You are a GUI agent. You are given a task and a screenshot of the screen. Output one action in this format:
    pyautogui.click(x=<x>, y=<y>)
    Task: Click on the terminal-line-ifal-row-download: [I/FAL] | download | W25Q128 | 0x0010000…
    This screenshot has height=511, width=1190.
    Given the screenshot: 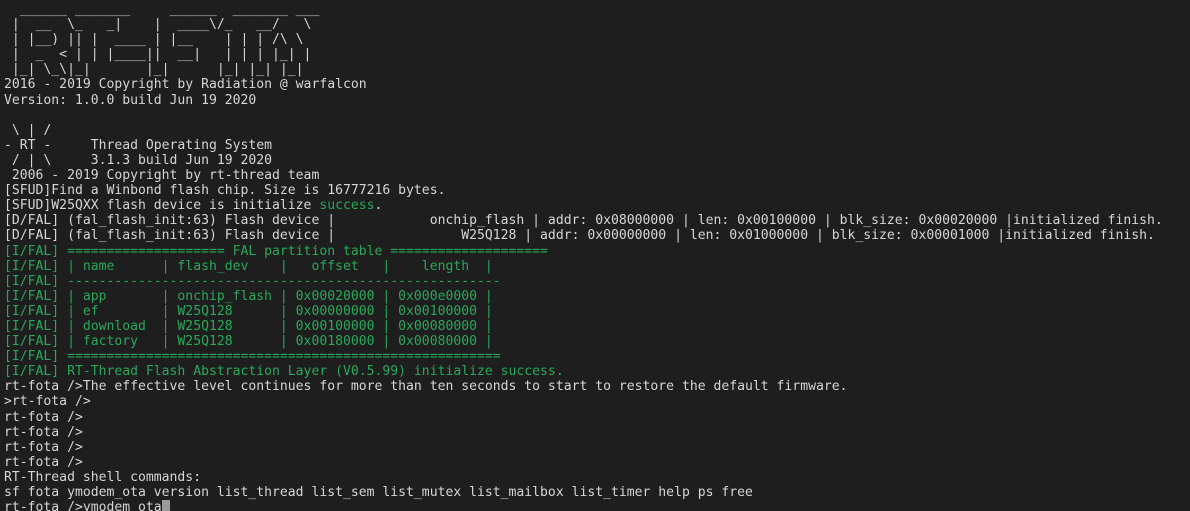 What is the action you would take?
    pyautogui.click(x=597, y=326)
    